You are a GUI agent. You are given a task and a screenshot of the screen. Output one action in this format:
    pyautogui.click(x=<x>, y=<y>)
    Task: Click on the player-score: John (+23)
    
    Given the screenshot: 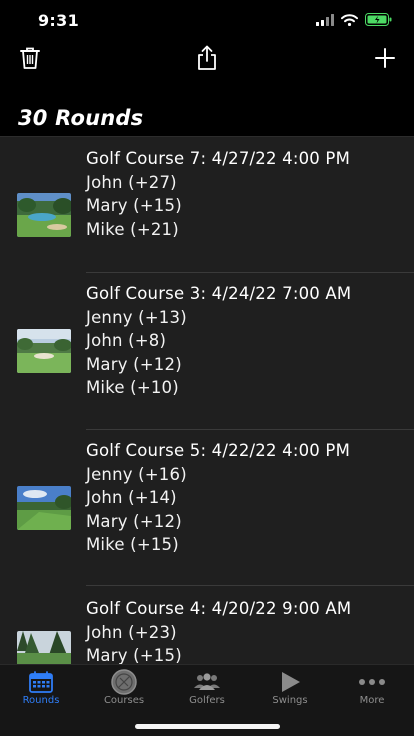 What is the action you would take?
    pyautogui.click(x=131, y=632)
    